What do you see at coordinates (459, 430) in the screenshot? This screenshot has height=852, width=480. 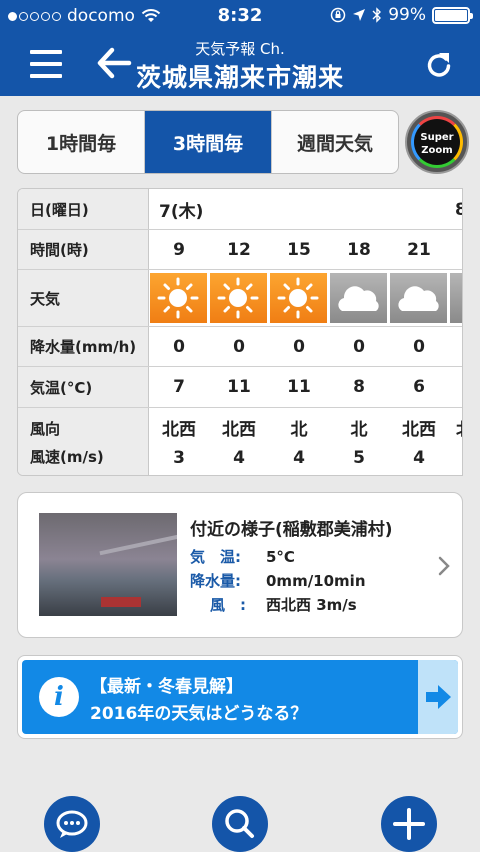 I see `wind-cell-partial: 北` at bounding box center [459, 430].